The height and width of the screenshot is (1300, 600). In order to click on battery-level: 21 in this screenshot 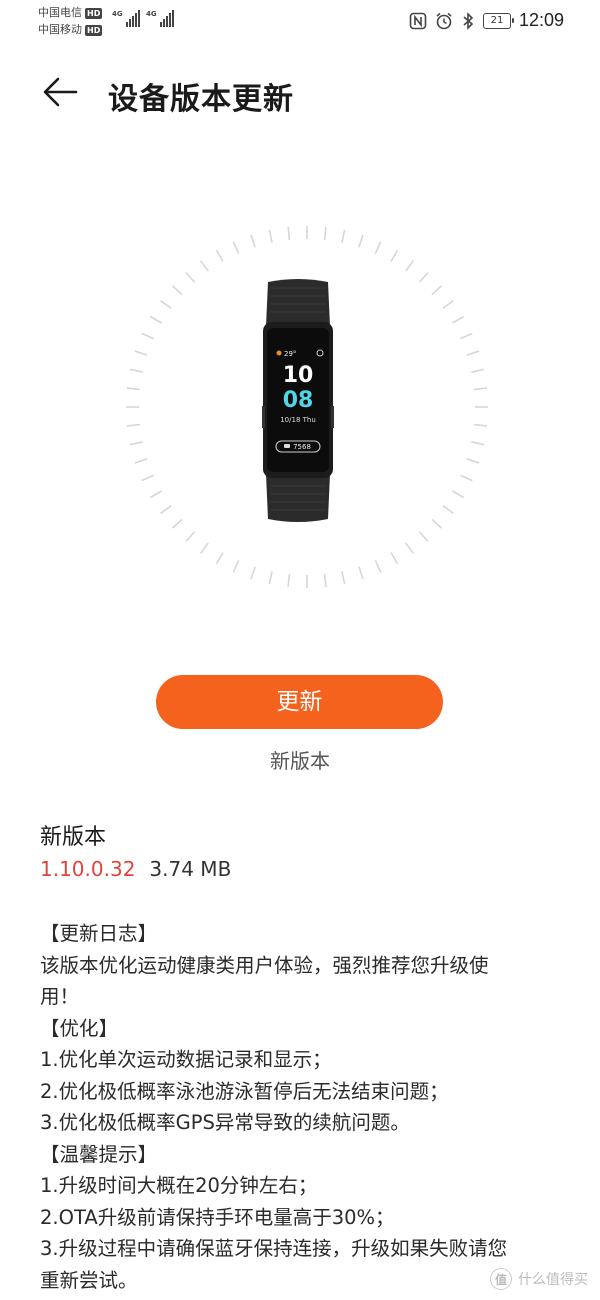, I will do `click(497, 20)`.